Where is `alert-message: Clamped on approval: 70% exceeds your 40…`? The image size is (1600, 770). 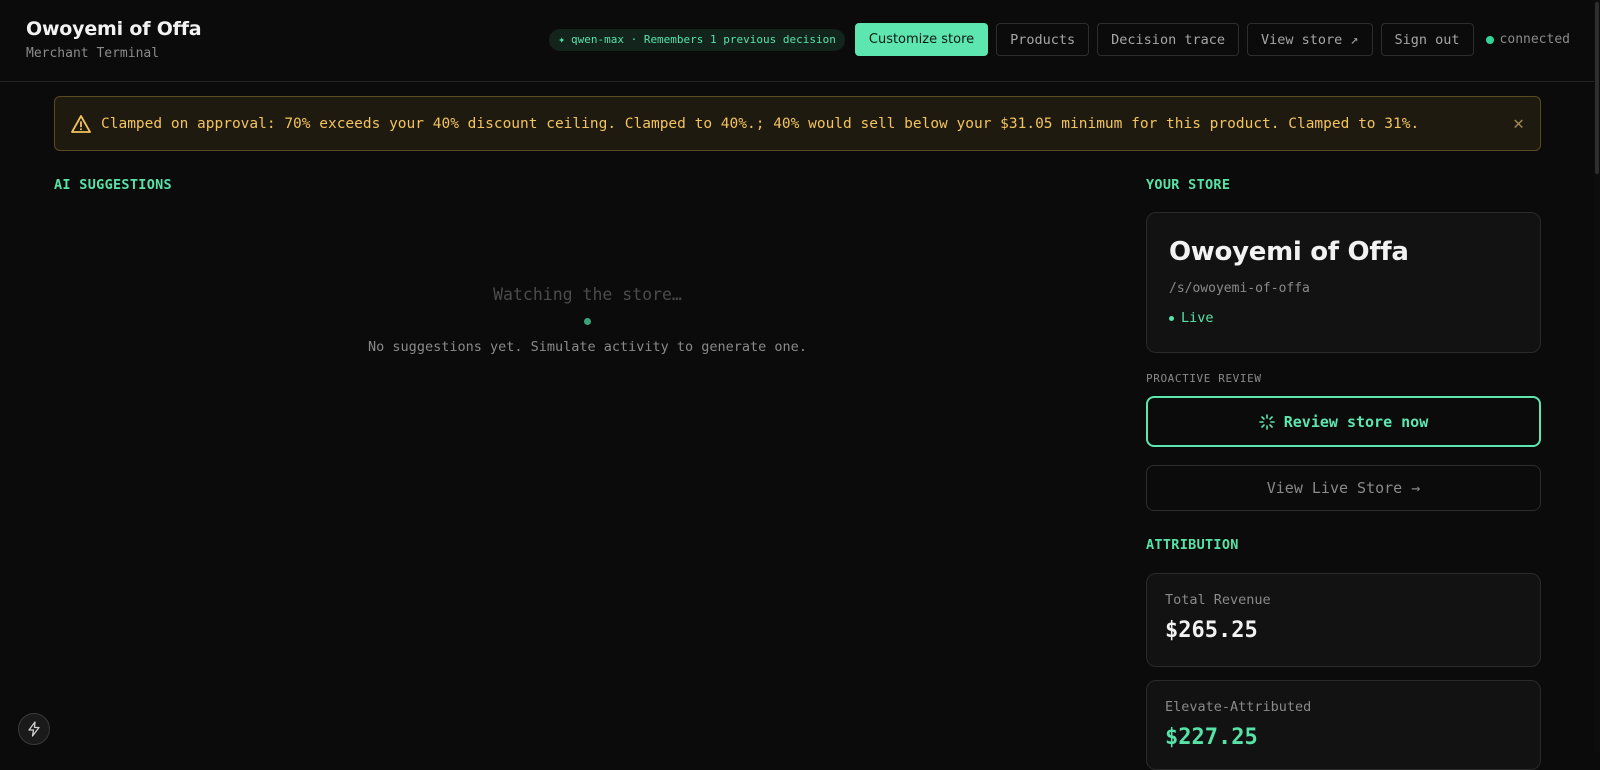 alert-message: Clamped on approval: 70% exceeds your 40… is located at coordinates (760, 123).